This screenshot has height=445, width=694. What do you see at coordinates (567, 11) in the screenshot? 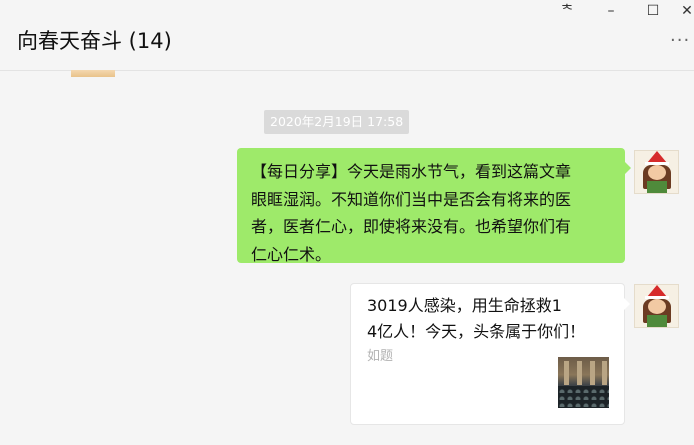
I see `pin-icon: ᅕ` at bounding box center [567, 11].